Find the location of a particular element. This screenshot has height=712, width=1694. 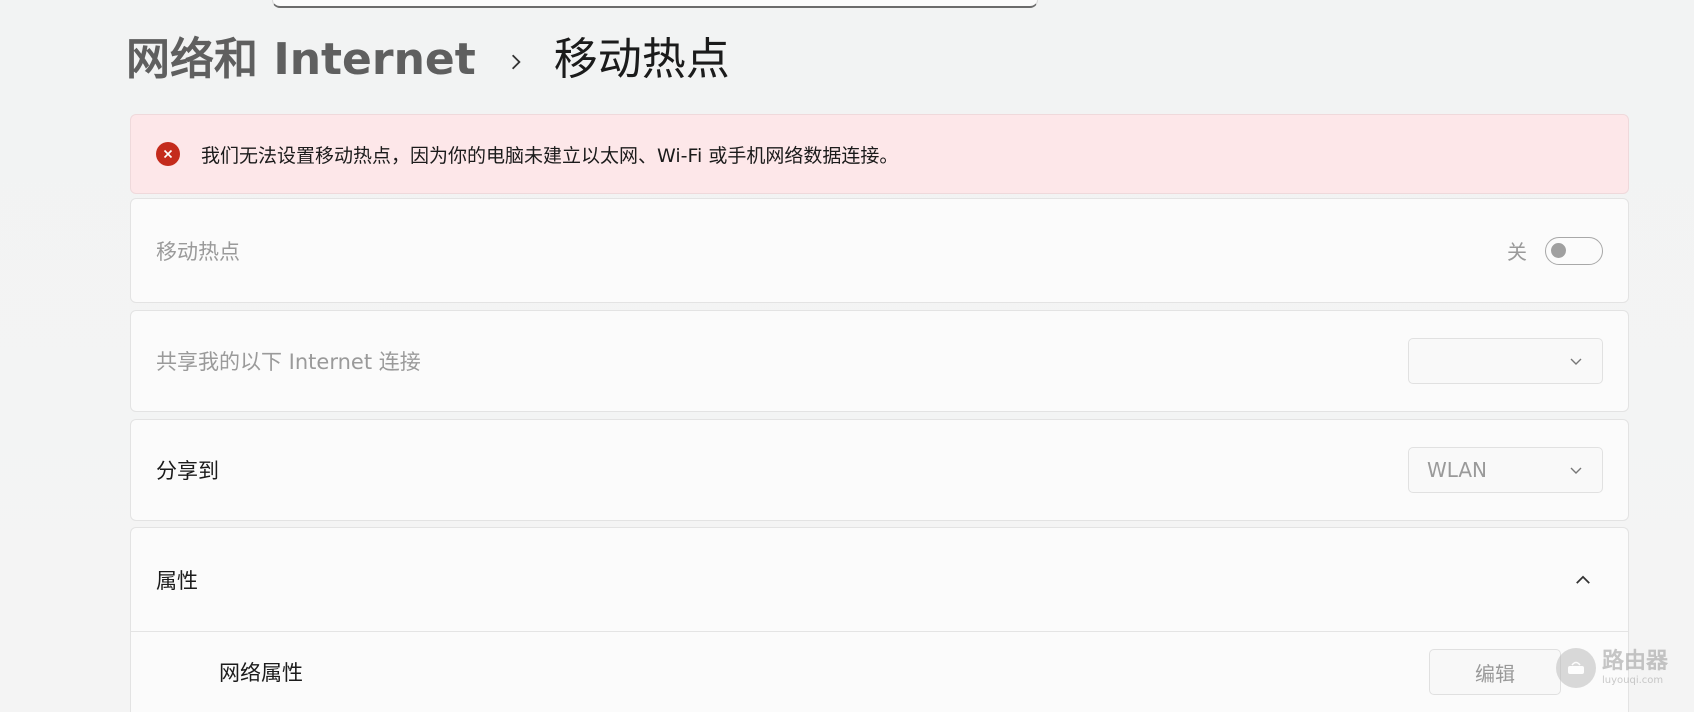

network-properties-row: 网络属性 编辑 is located at coordinates (879, 672).